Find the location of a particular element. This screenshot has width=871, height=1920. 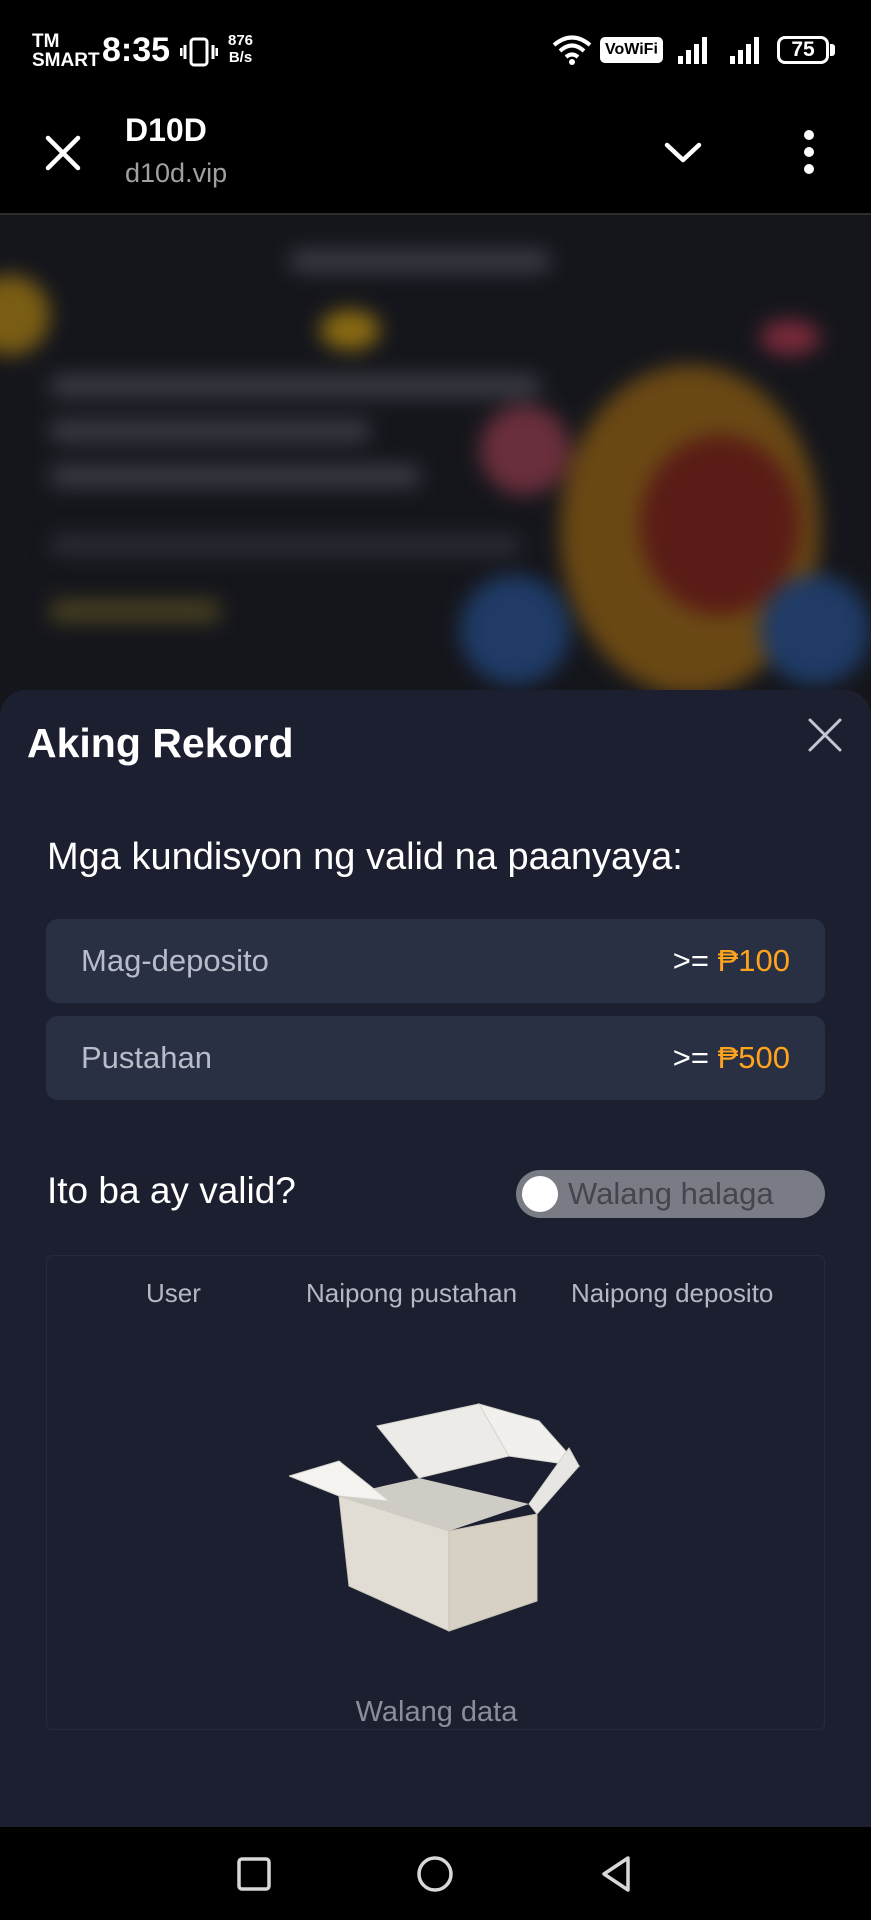

navigation-bar is located at coordinates (435, 1873).